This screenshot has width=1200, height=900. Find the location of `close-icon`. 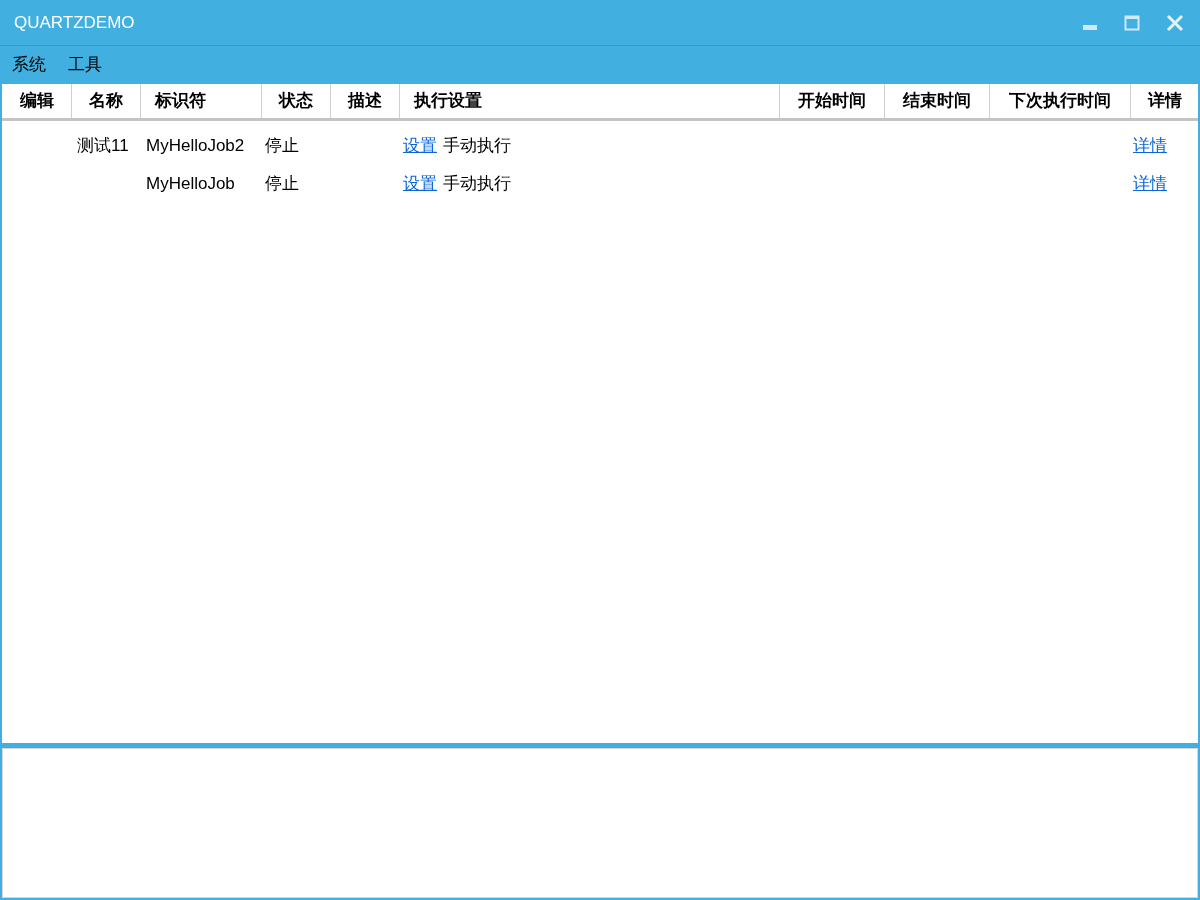

close-icon is located at coordinates (1175, 22).